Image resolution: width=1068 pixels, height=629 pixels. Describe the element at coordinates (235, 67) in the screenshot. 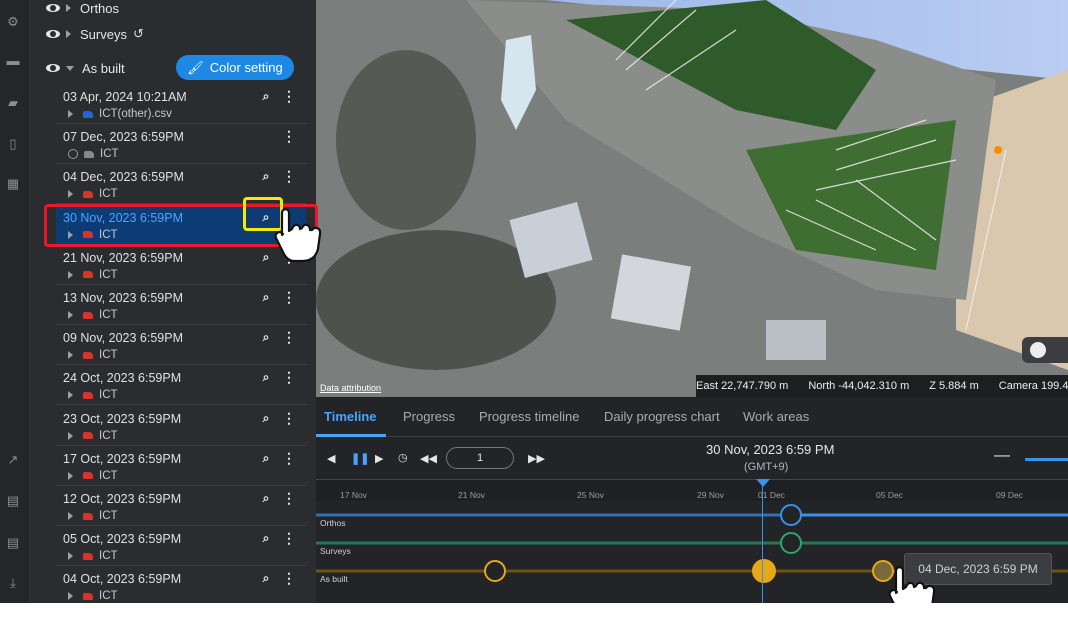

I see `color-setting-button: 🖌 Color setting` at that location.